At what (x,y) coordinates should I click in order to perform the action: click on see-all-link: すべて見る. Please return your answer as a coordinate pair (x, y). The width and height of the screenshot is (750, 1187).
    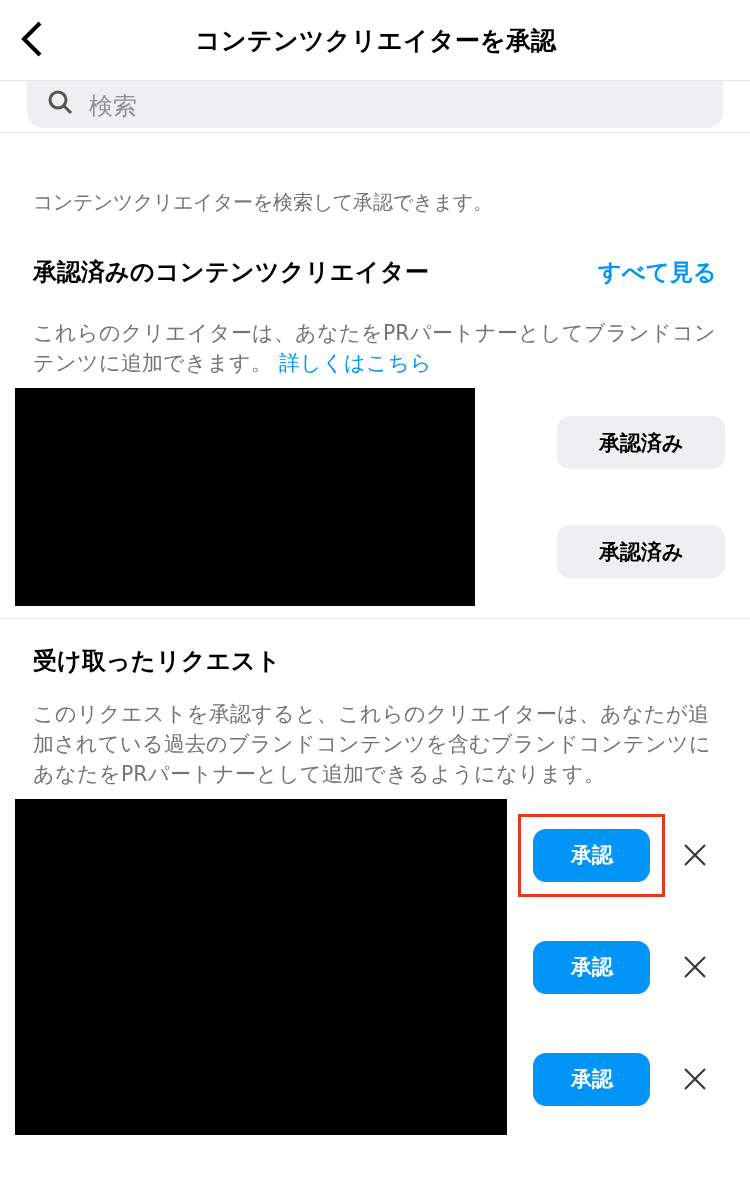
    Looking at the image, I should click on (657, 272).